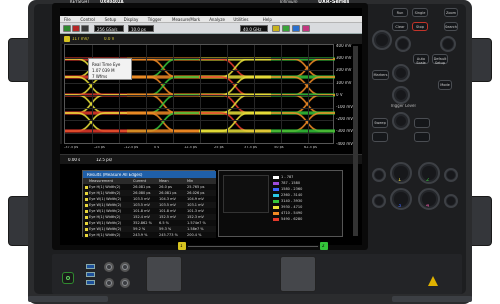 The height and width of the screenshot is (304, 500). I want to click on menu-item-1: Control, so click(87, 19).